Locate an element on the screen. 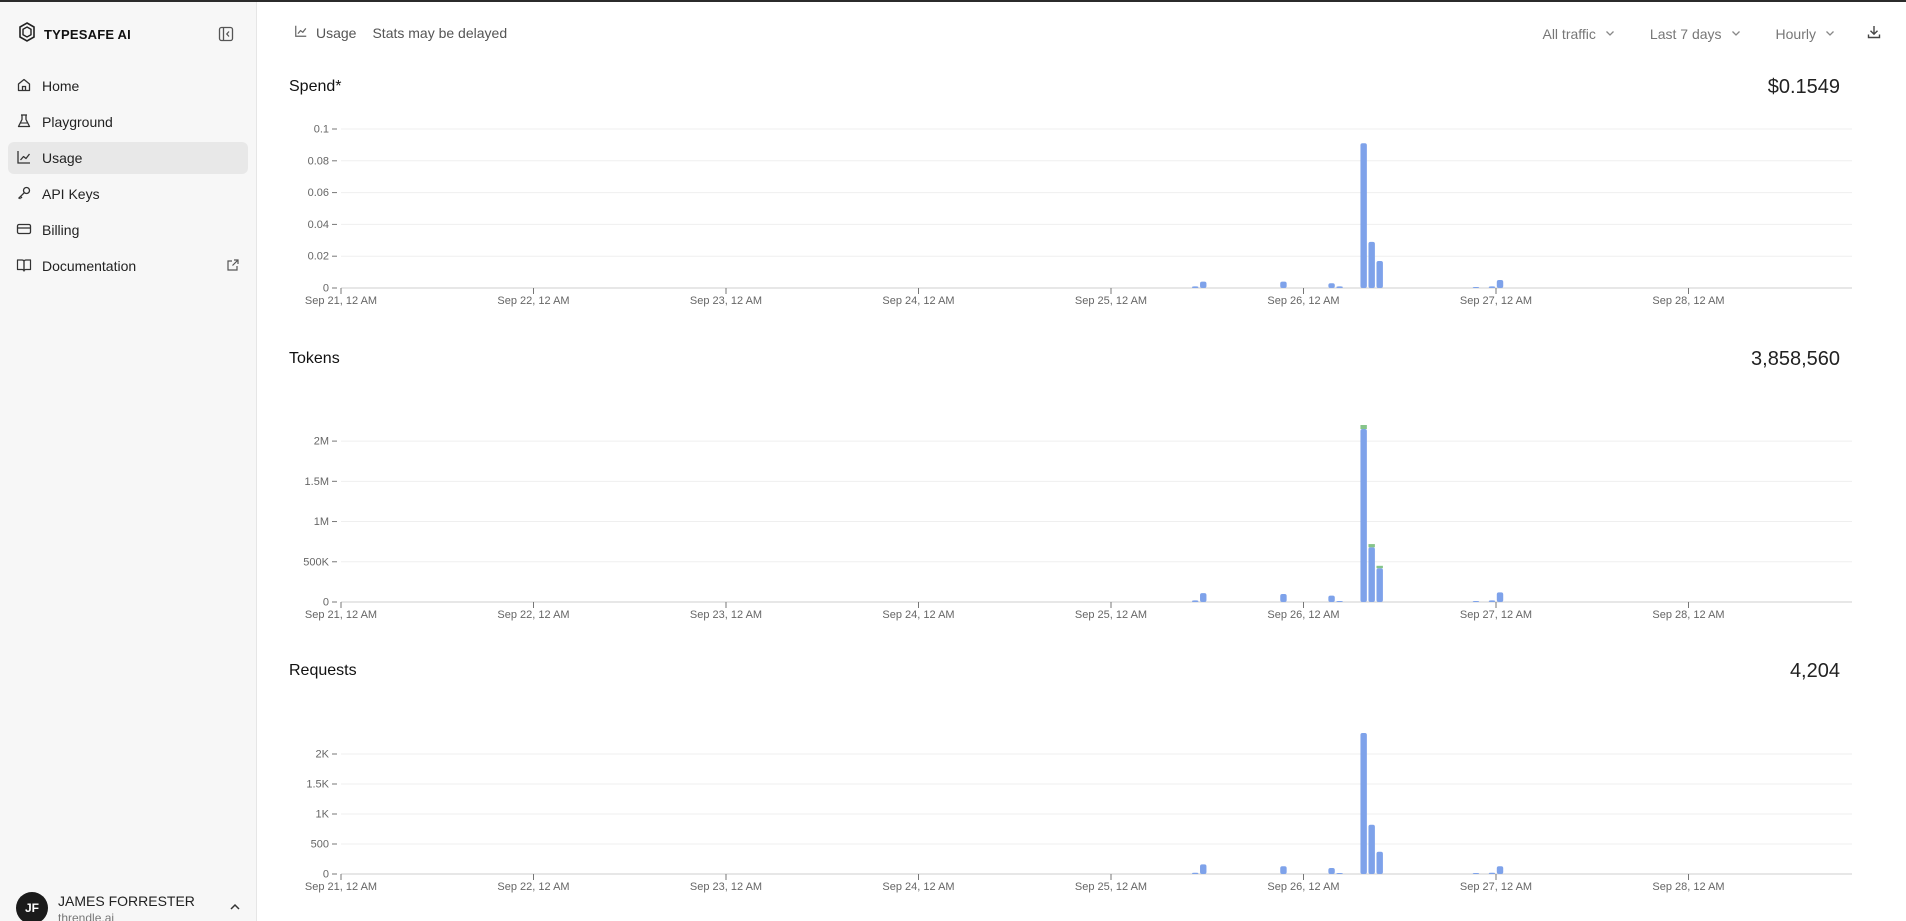 The image size is (1906, 921). sidebar-item-billing: Billing is located at coordinates (128, 230).